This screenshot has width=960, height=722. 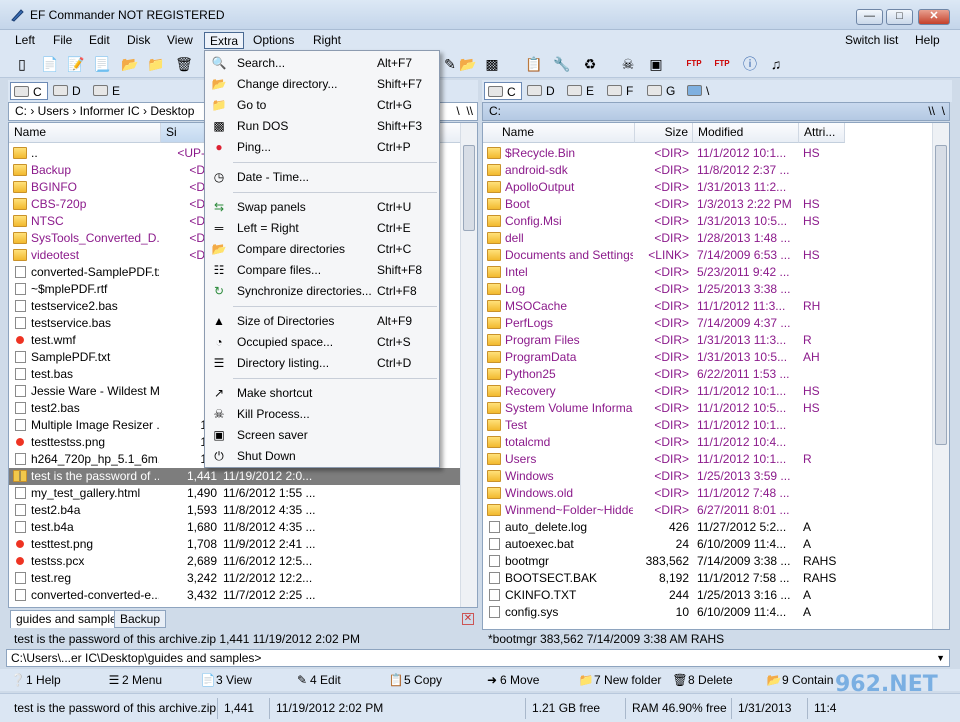 I want to click on right-drive-f: F, so click(x=623, y=91).